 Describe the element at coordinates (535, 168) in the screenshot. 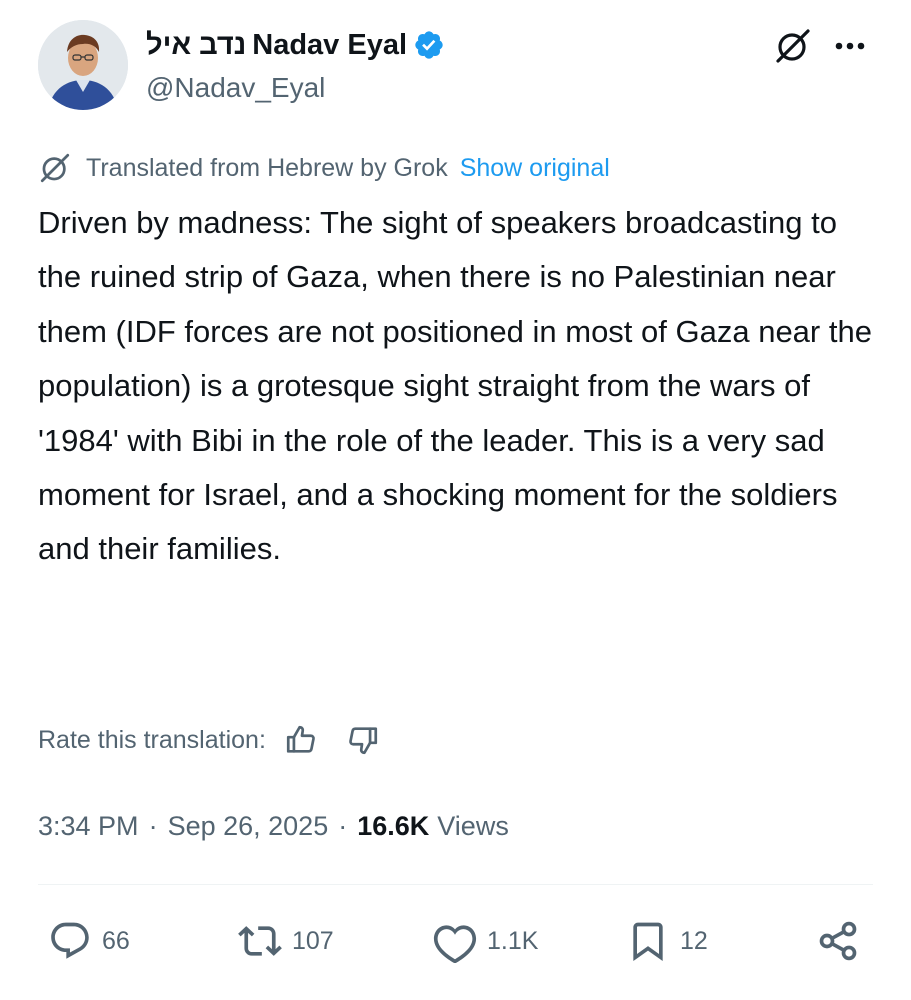

I see `show-original-link: Show original` at that location.